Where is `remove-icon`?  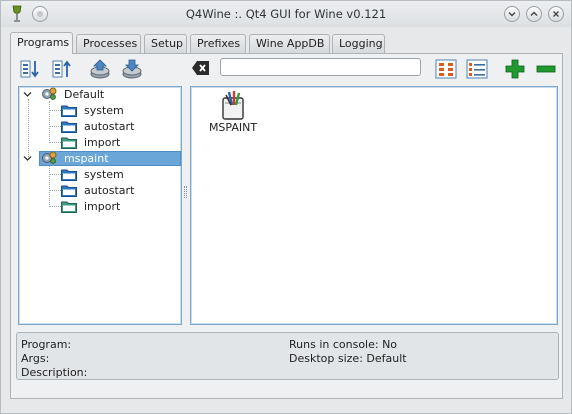 remove-icon is located at coordinates (546, 69).